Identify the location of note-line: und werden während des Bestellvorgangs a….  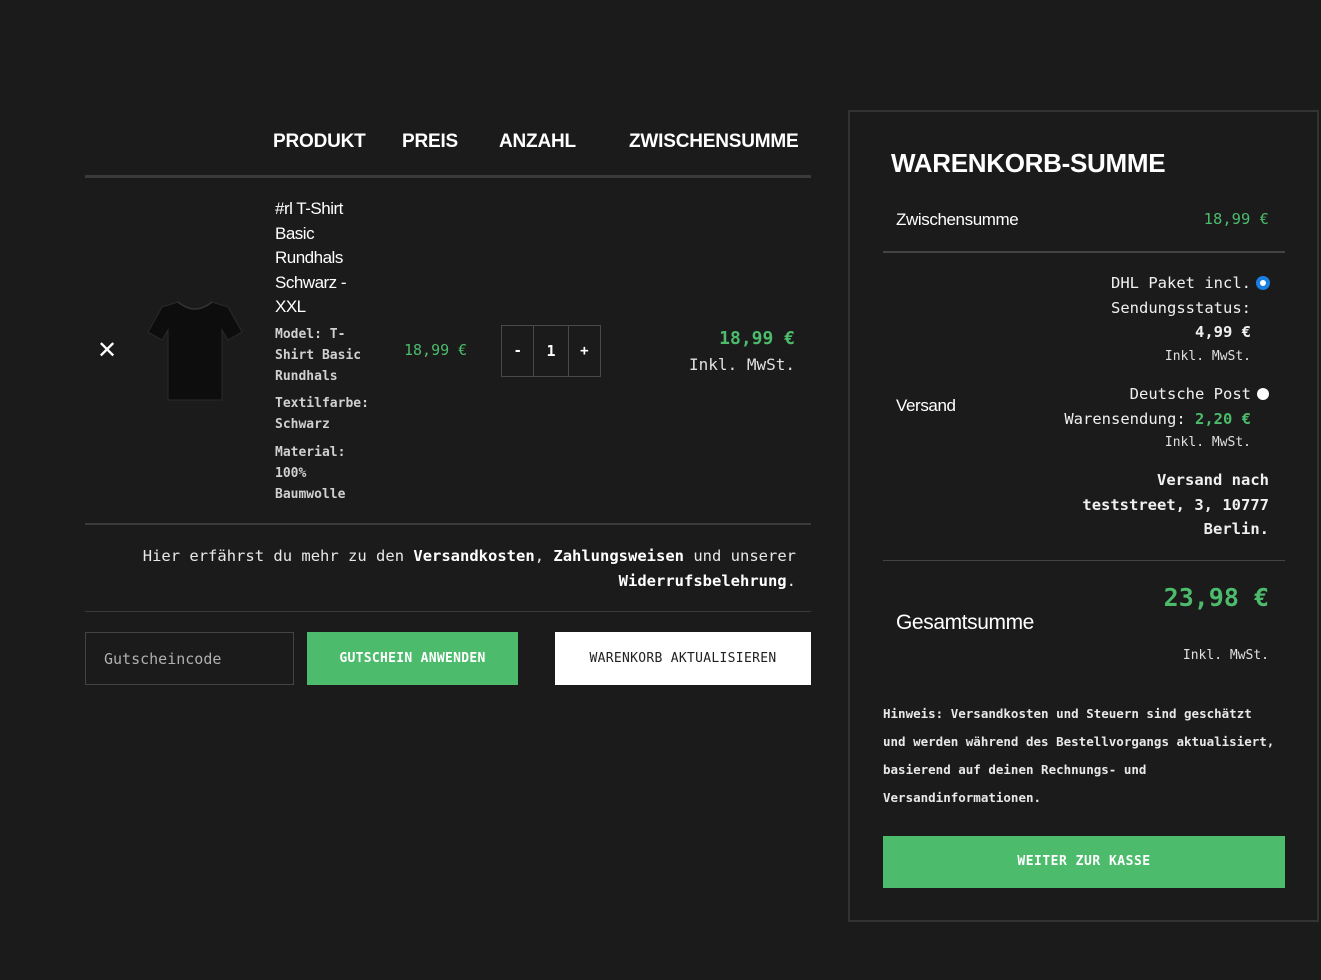
(1079, 741).